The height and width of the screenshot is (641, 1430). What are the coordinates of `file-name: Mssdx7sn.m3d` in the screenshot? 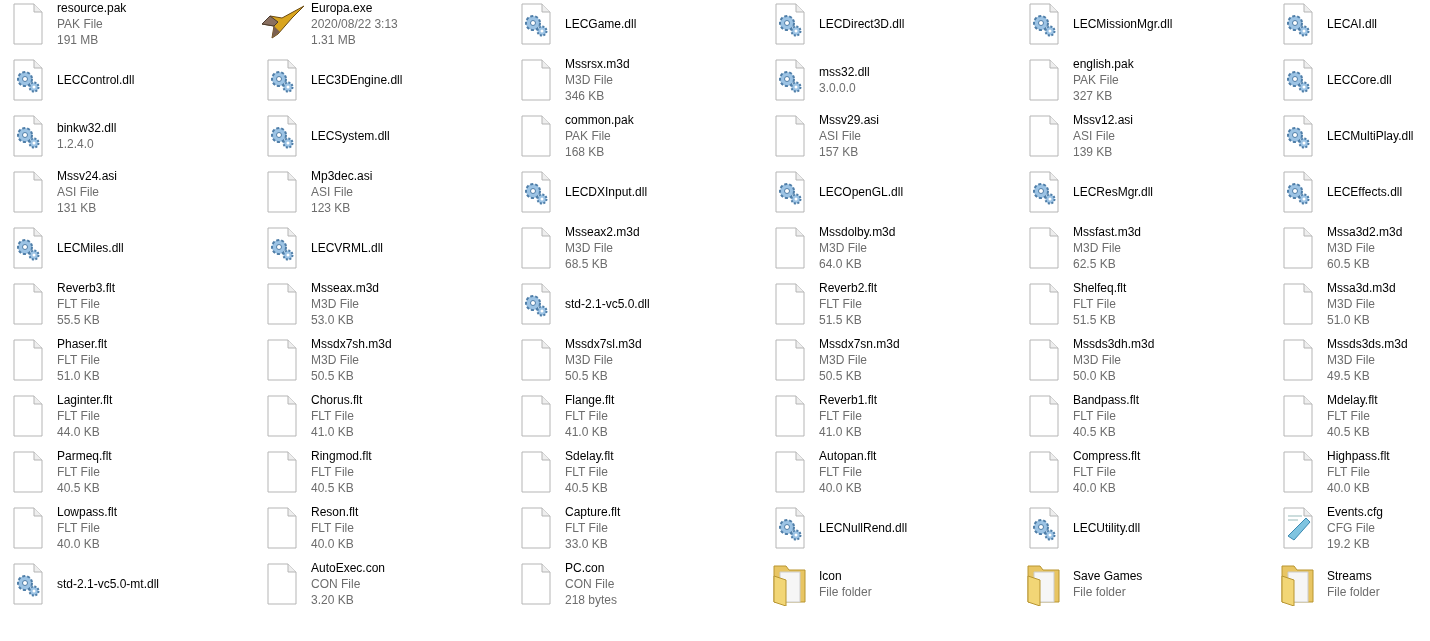 It's located at (859, 344).